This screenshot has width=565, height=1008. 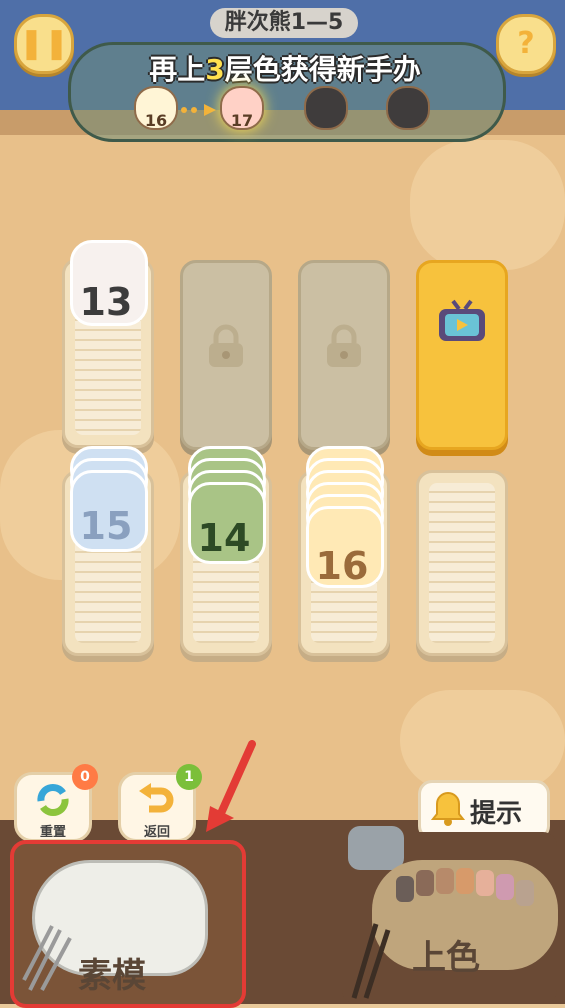 I want to click on reset-icon, so click(x=53, y=800).